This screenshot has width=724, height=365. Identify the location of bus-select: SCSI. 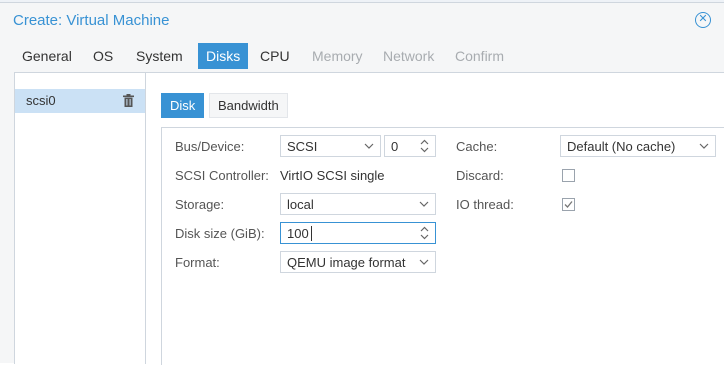
(330, 146).